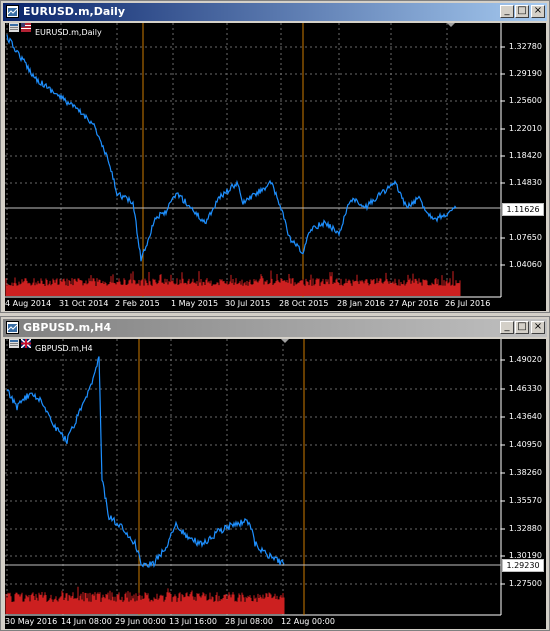 Image resolution: width=550 pixels, height=631 pixels. What do you see at coordinates (525, 182) in the screenshot?
I see `price-axis-label: 1.14830` at bounding box center [525, 182].